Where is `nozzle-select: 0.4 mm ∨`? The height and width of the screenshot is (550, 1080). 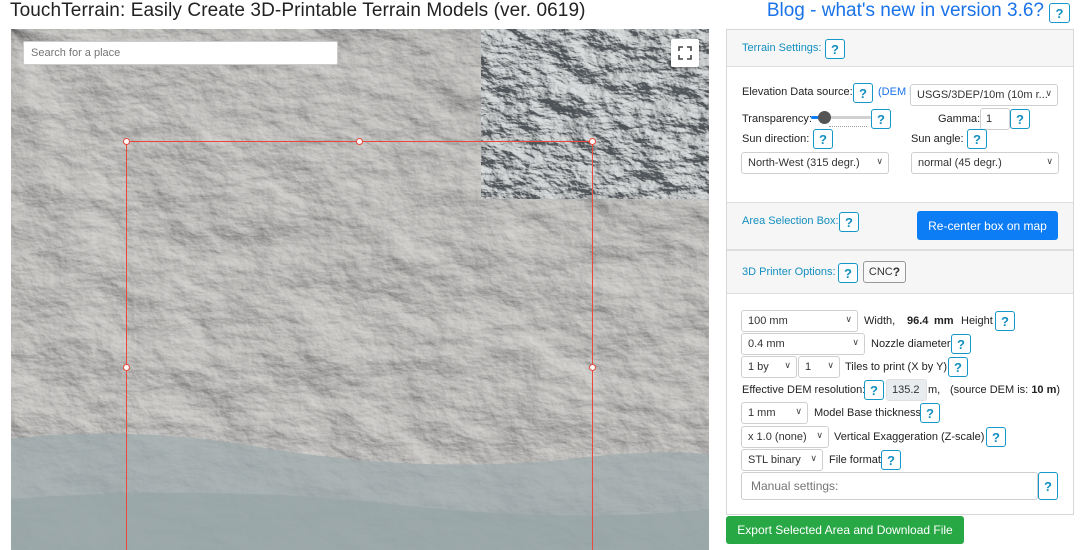 nozzle-select: 0.4 mm ∨ is located at coordinates (803, 344).